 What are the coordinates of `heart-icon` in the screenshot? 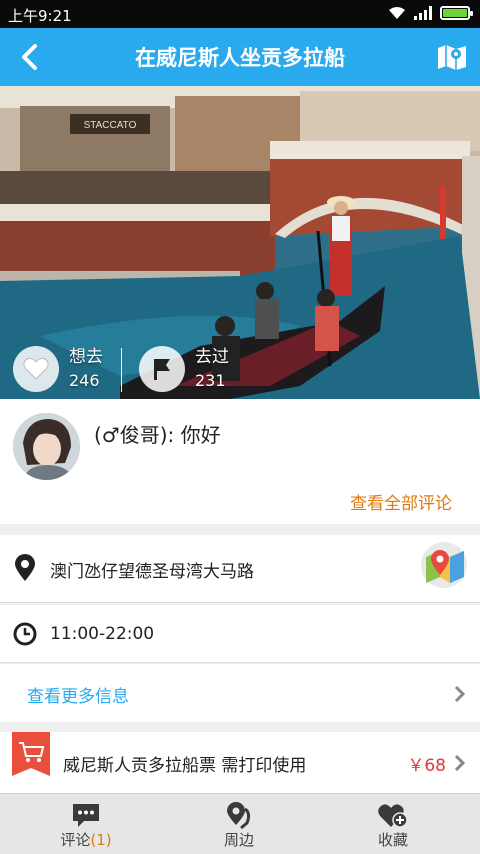 It's located at (36, 368).